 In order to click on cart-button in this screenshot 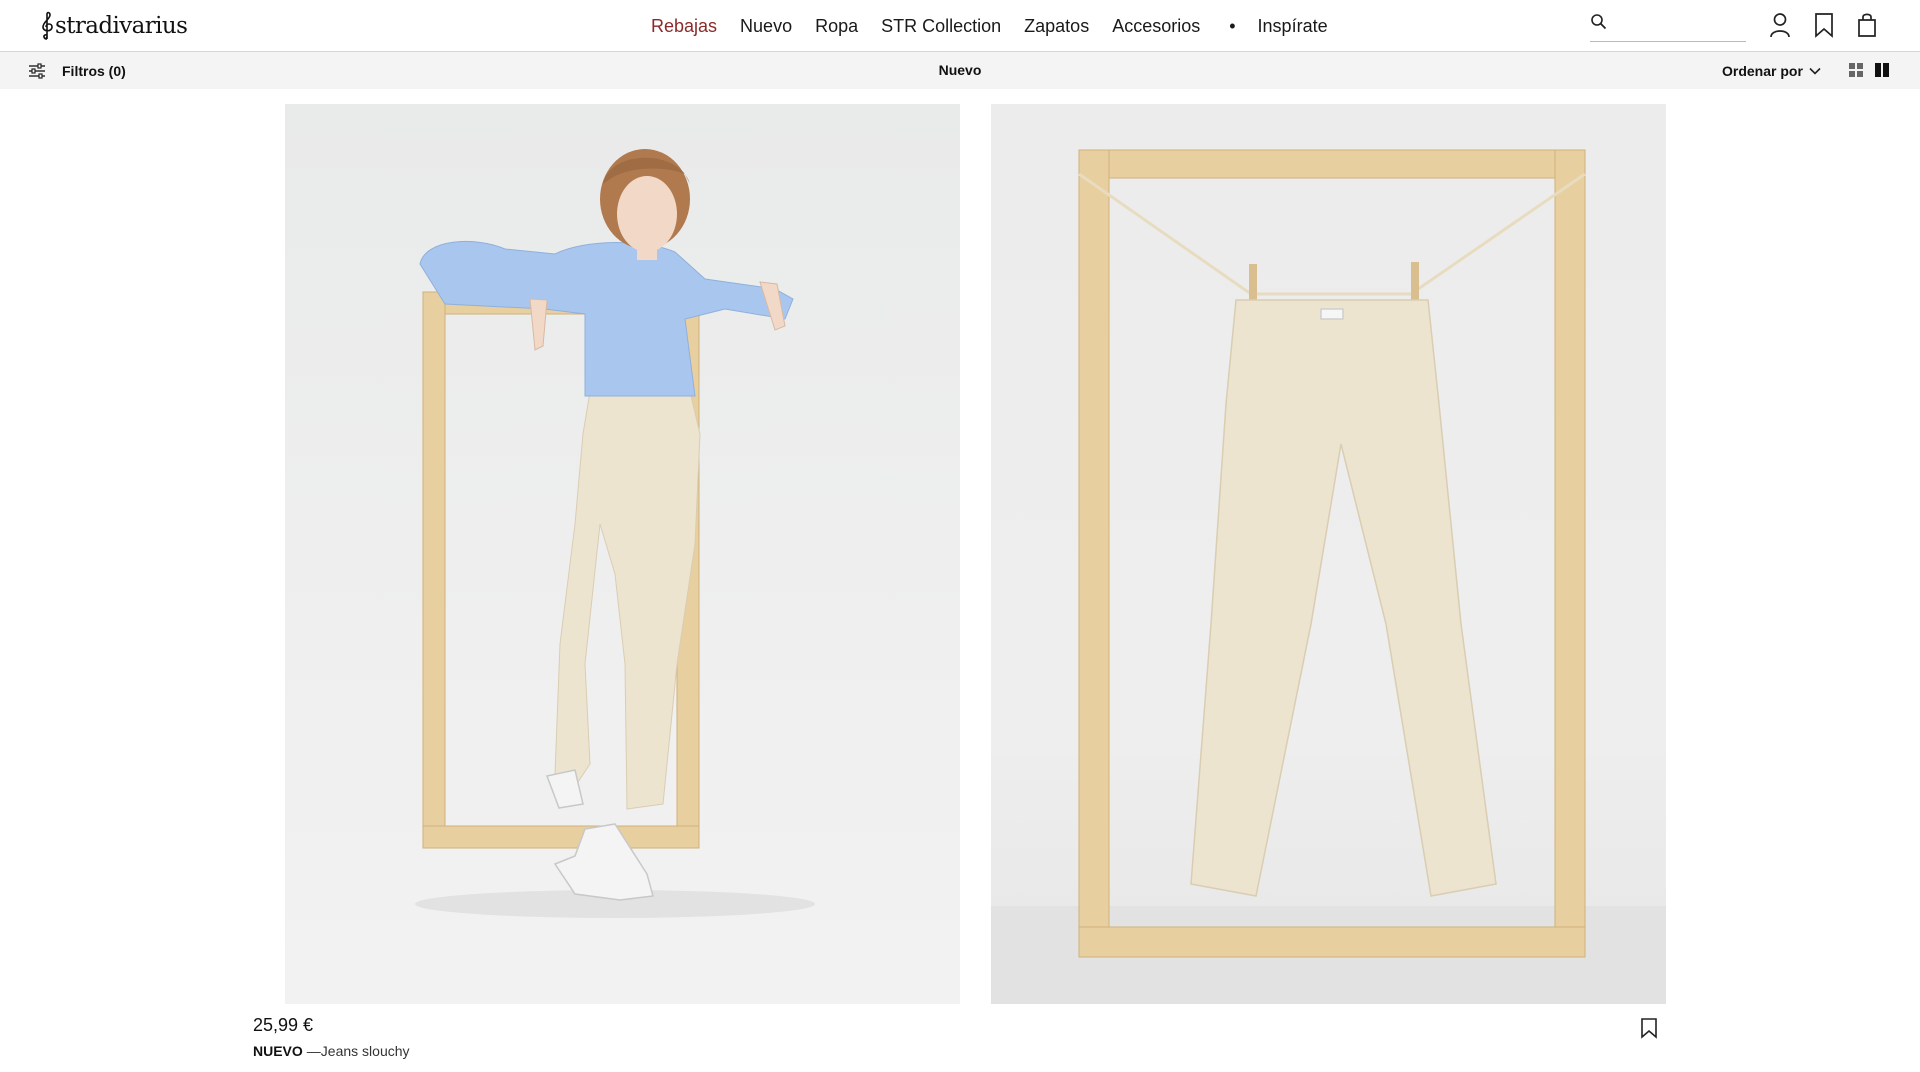, I will do `click(1867, 25)`.